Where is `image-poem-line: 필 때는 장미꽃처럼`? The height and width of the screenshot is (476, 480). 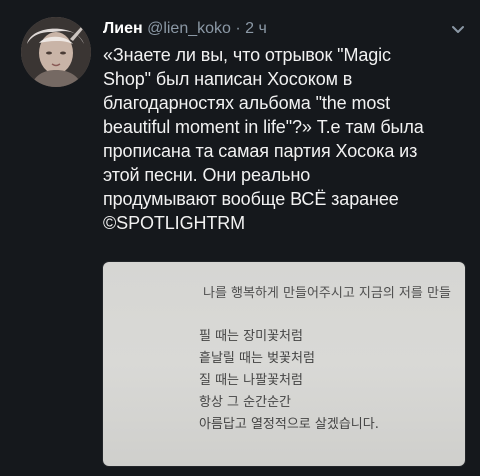 image-poem-line: 필 때는 장미꽃처럼 is located at coordinates (251, 336).